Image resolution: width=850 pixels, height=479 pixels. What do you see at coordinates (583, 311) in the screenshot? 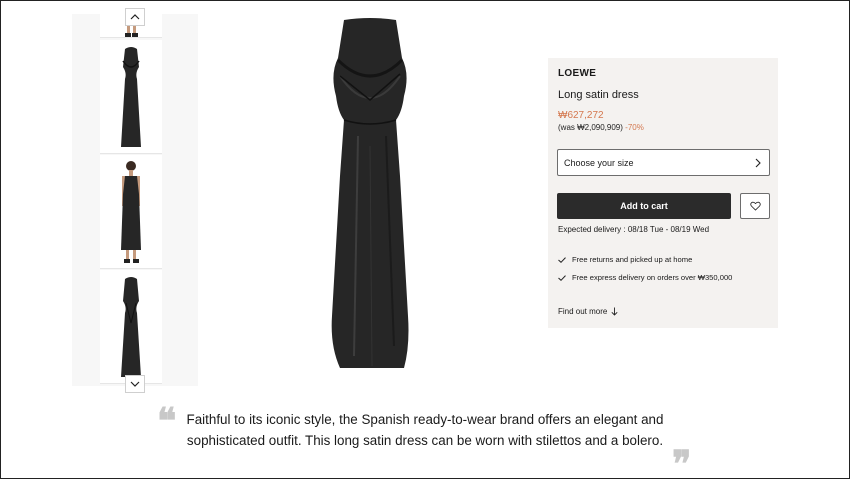
I see `find-out-more-label: Find out more` at bounding box center [583, 311].